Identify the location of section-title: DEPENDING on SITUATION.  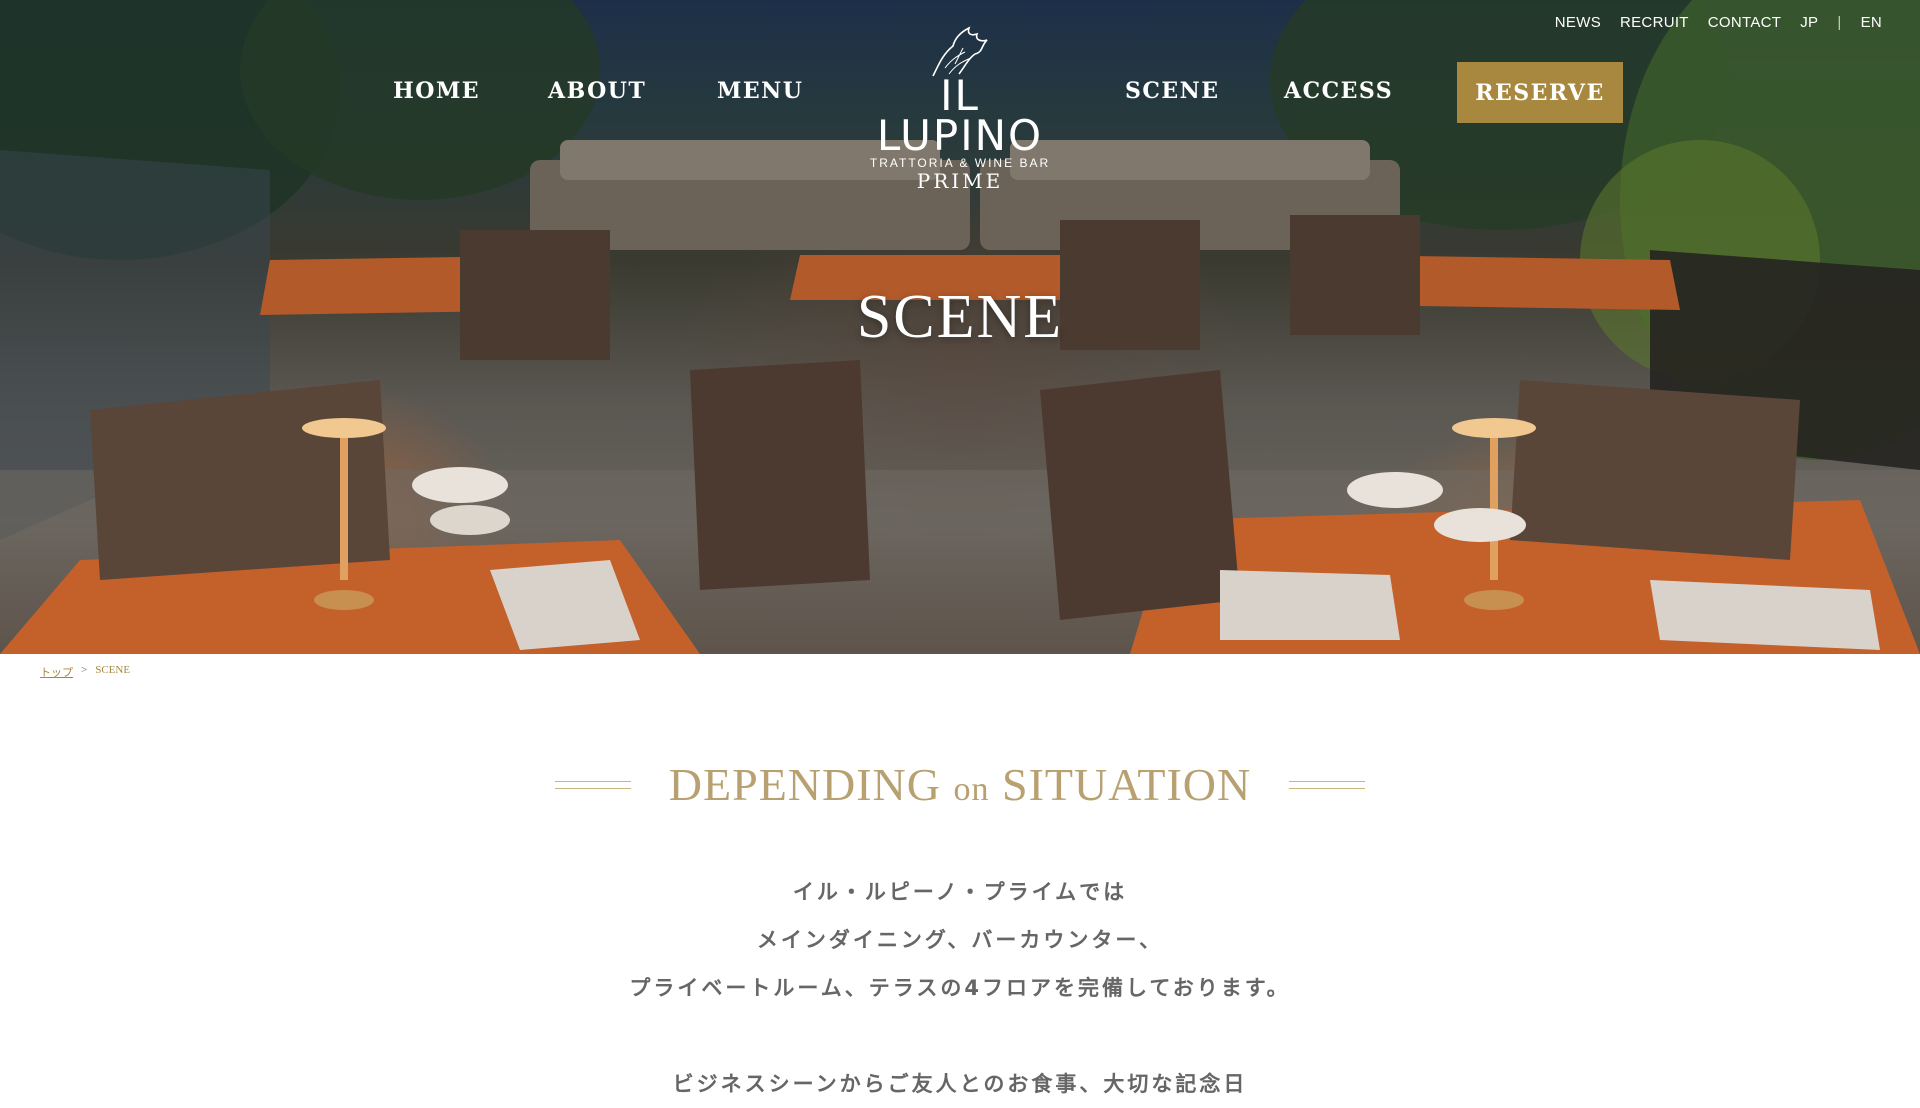
(960, 784).